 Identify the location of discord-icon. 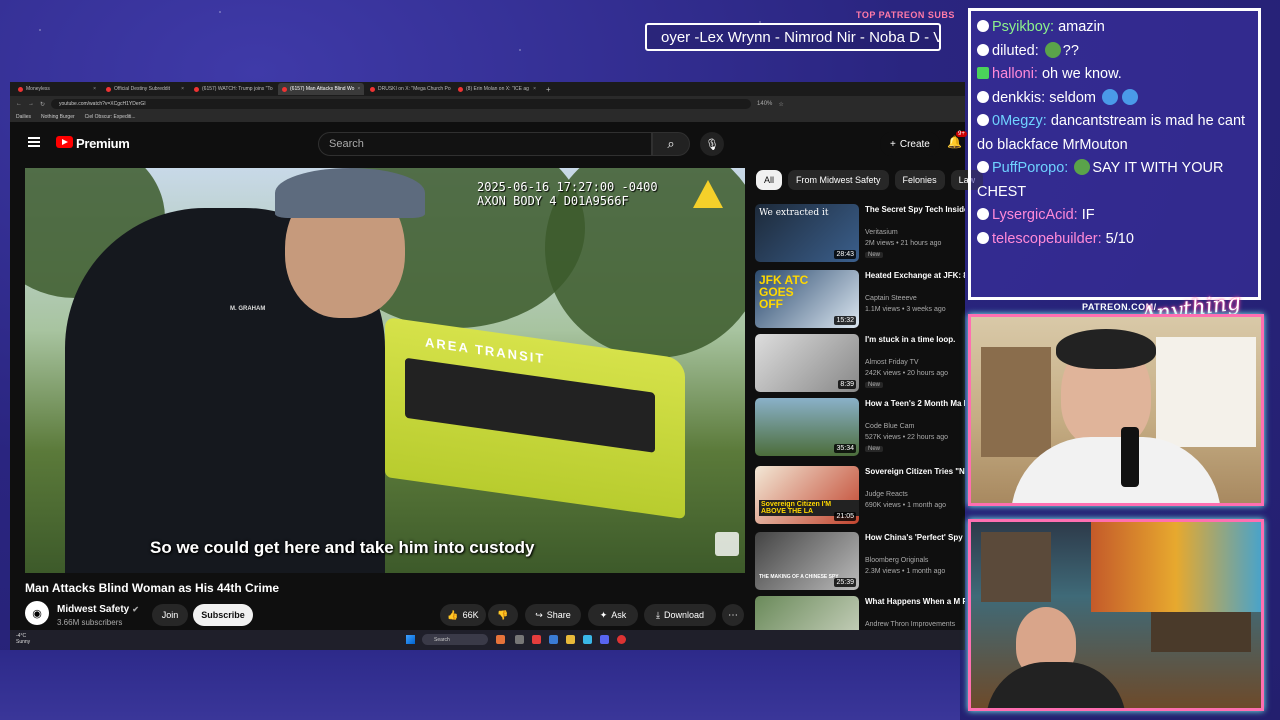
(604, 639).